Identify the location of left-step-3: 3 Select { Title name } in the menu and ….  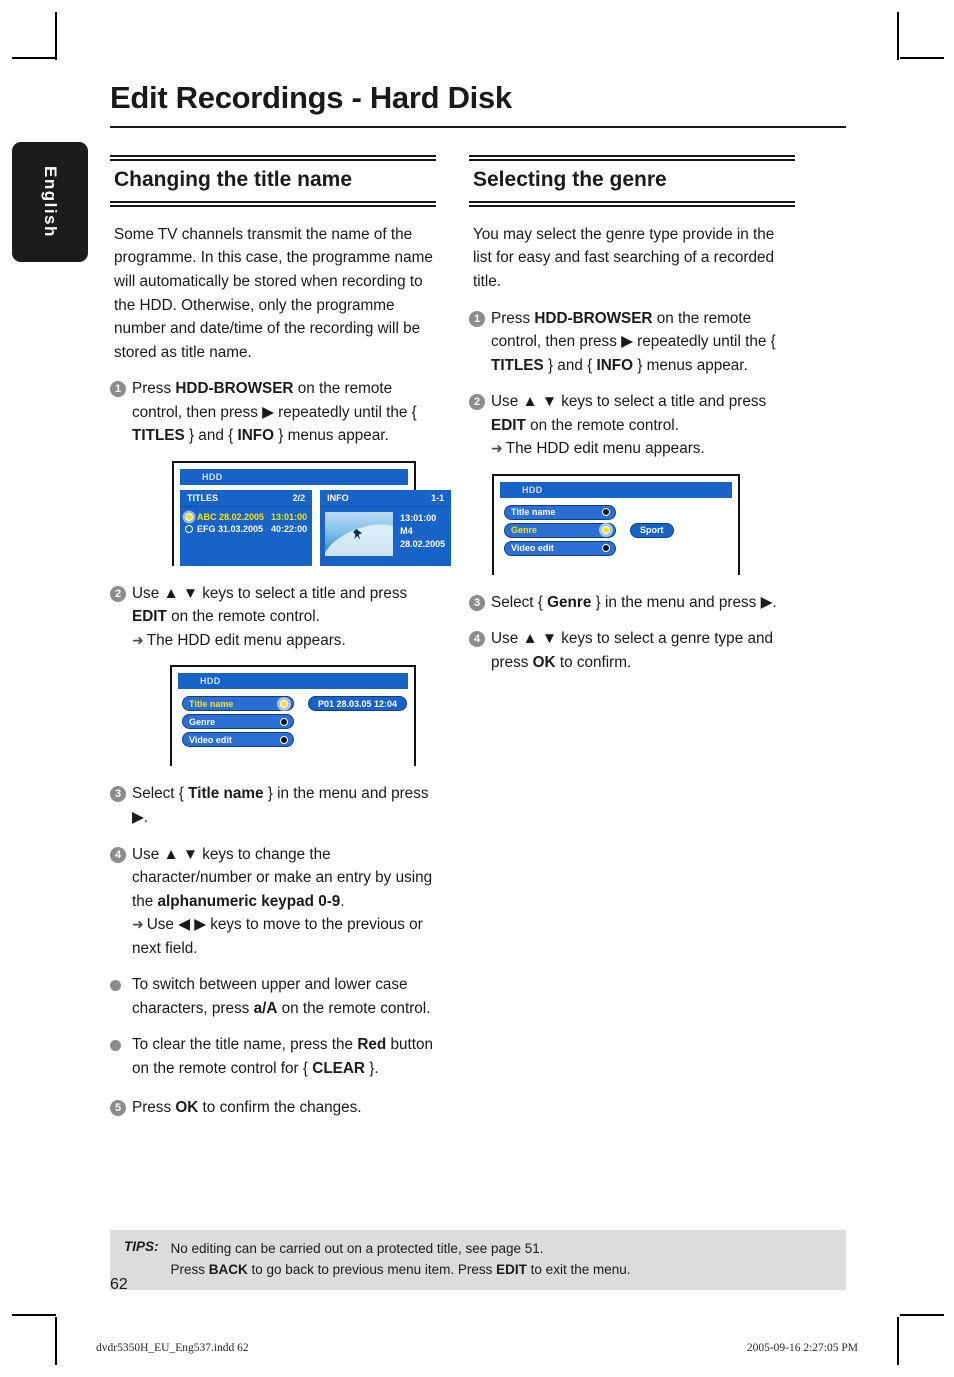
(273, 805).